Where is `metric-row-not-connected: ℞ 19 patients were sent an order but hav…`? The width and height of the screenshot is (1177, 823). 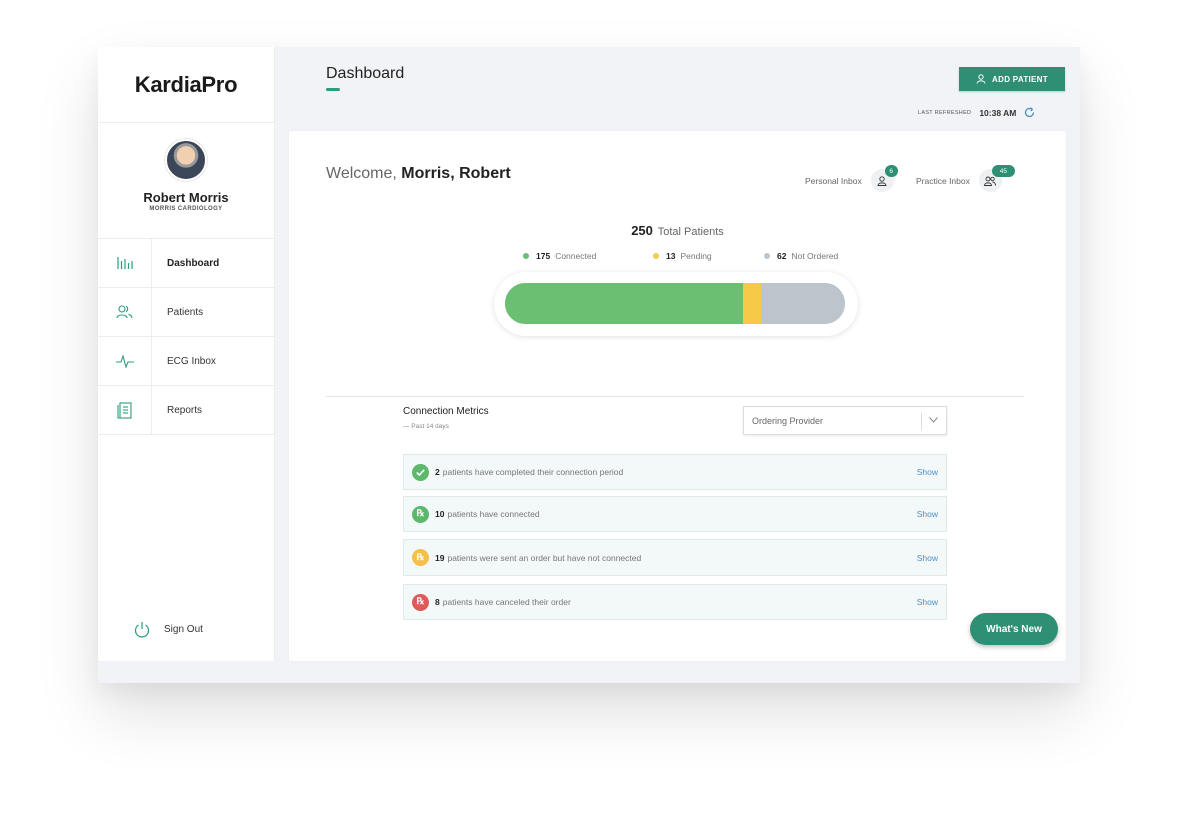 metric-row-not-connected: ℞ 19 patients were sent an order but hav… is located at coordinates (675, 557).